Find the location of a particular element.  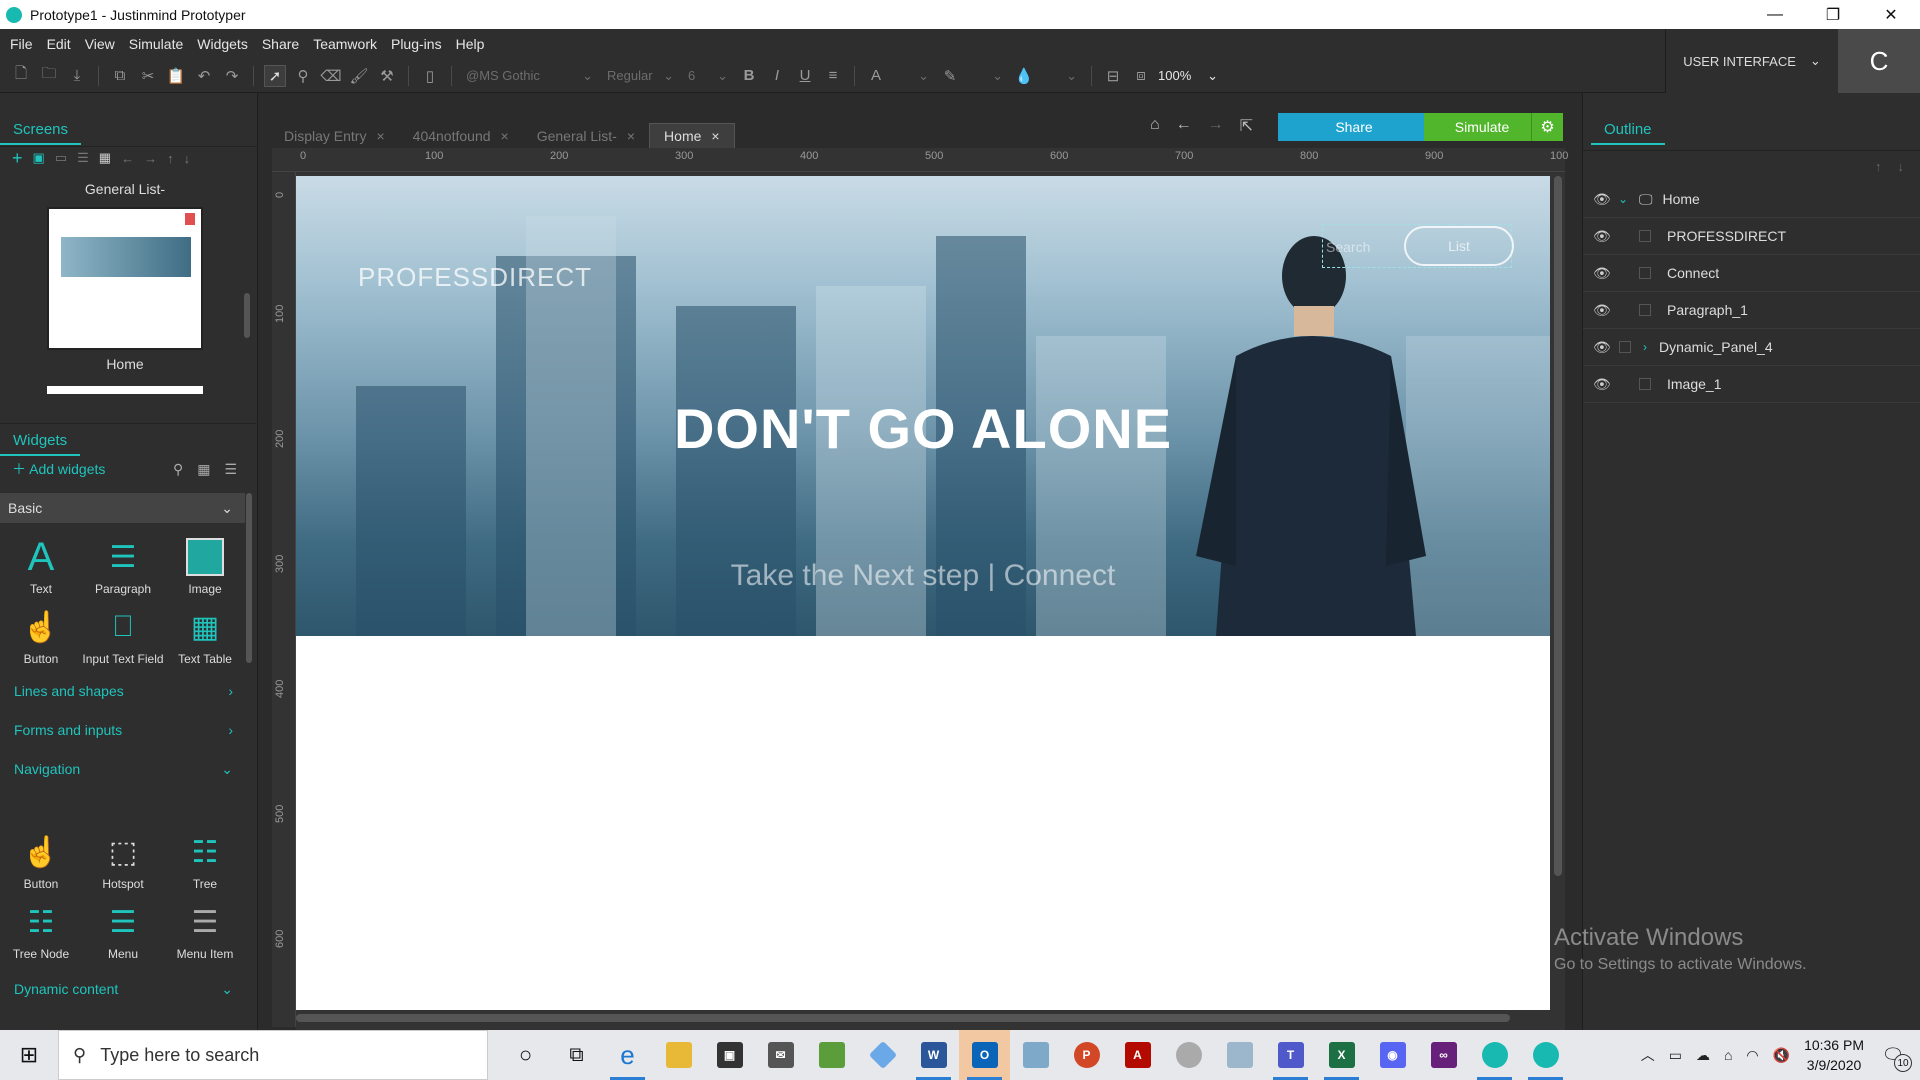

arrow-down-icon: ↓ is located at coordinates (187, 158).